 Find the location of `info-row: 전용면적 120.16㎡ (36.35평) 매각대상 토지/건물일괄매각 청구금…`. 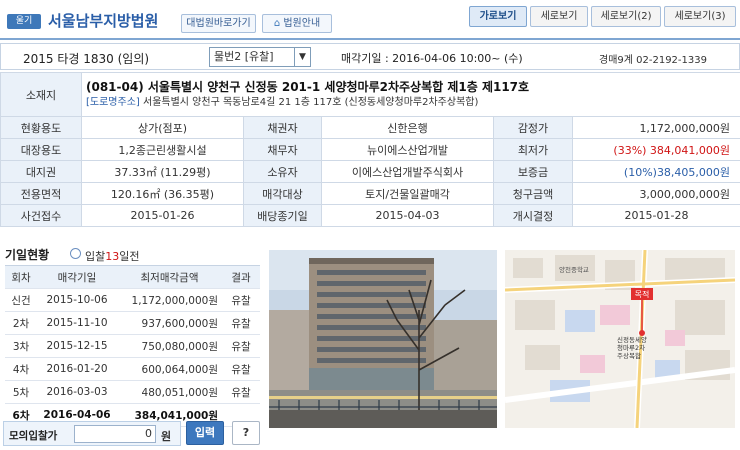

info-row: 전용면적 120.16㎡ (36.35평) 매각대상 토지/건물일괄매각 청구금… is located at coordinates (370, 193).